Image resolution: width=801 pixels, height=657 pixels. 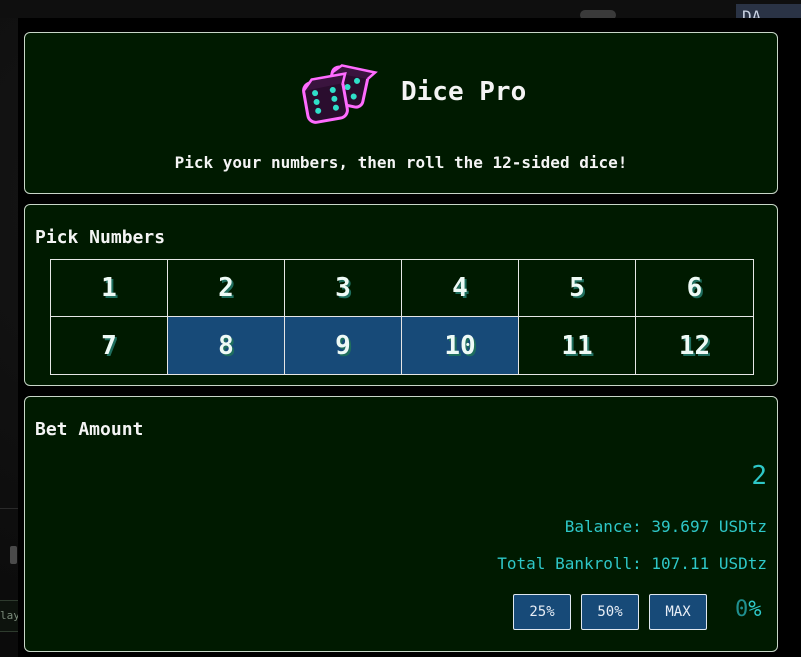 What do you see at coordinates (226, 345) in the screenshot?
I see `number-cell-8: 8` at bounding box center [226, 345].